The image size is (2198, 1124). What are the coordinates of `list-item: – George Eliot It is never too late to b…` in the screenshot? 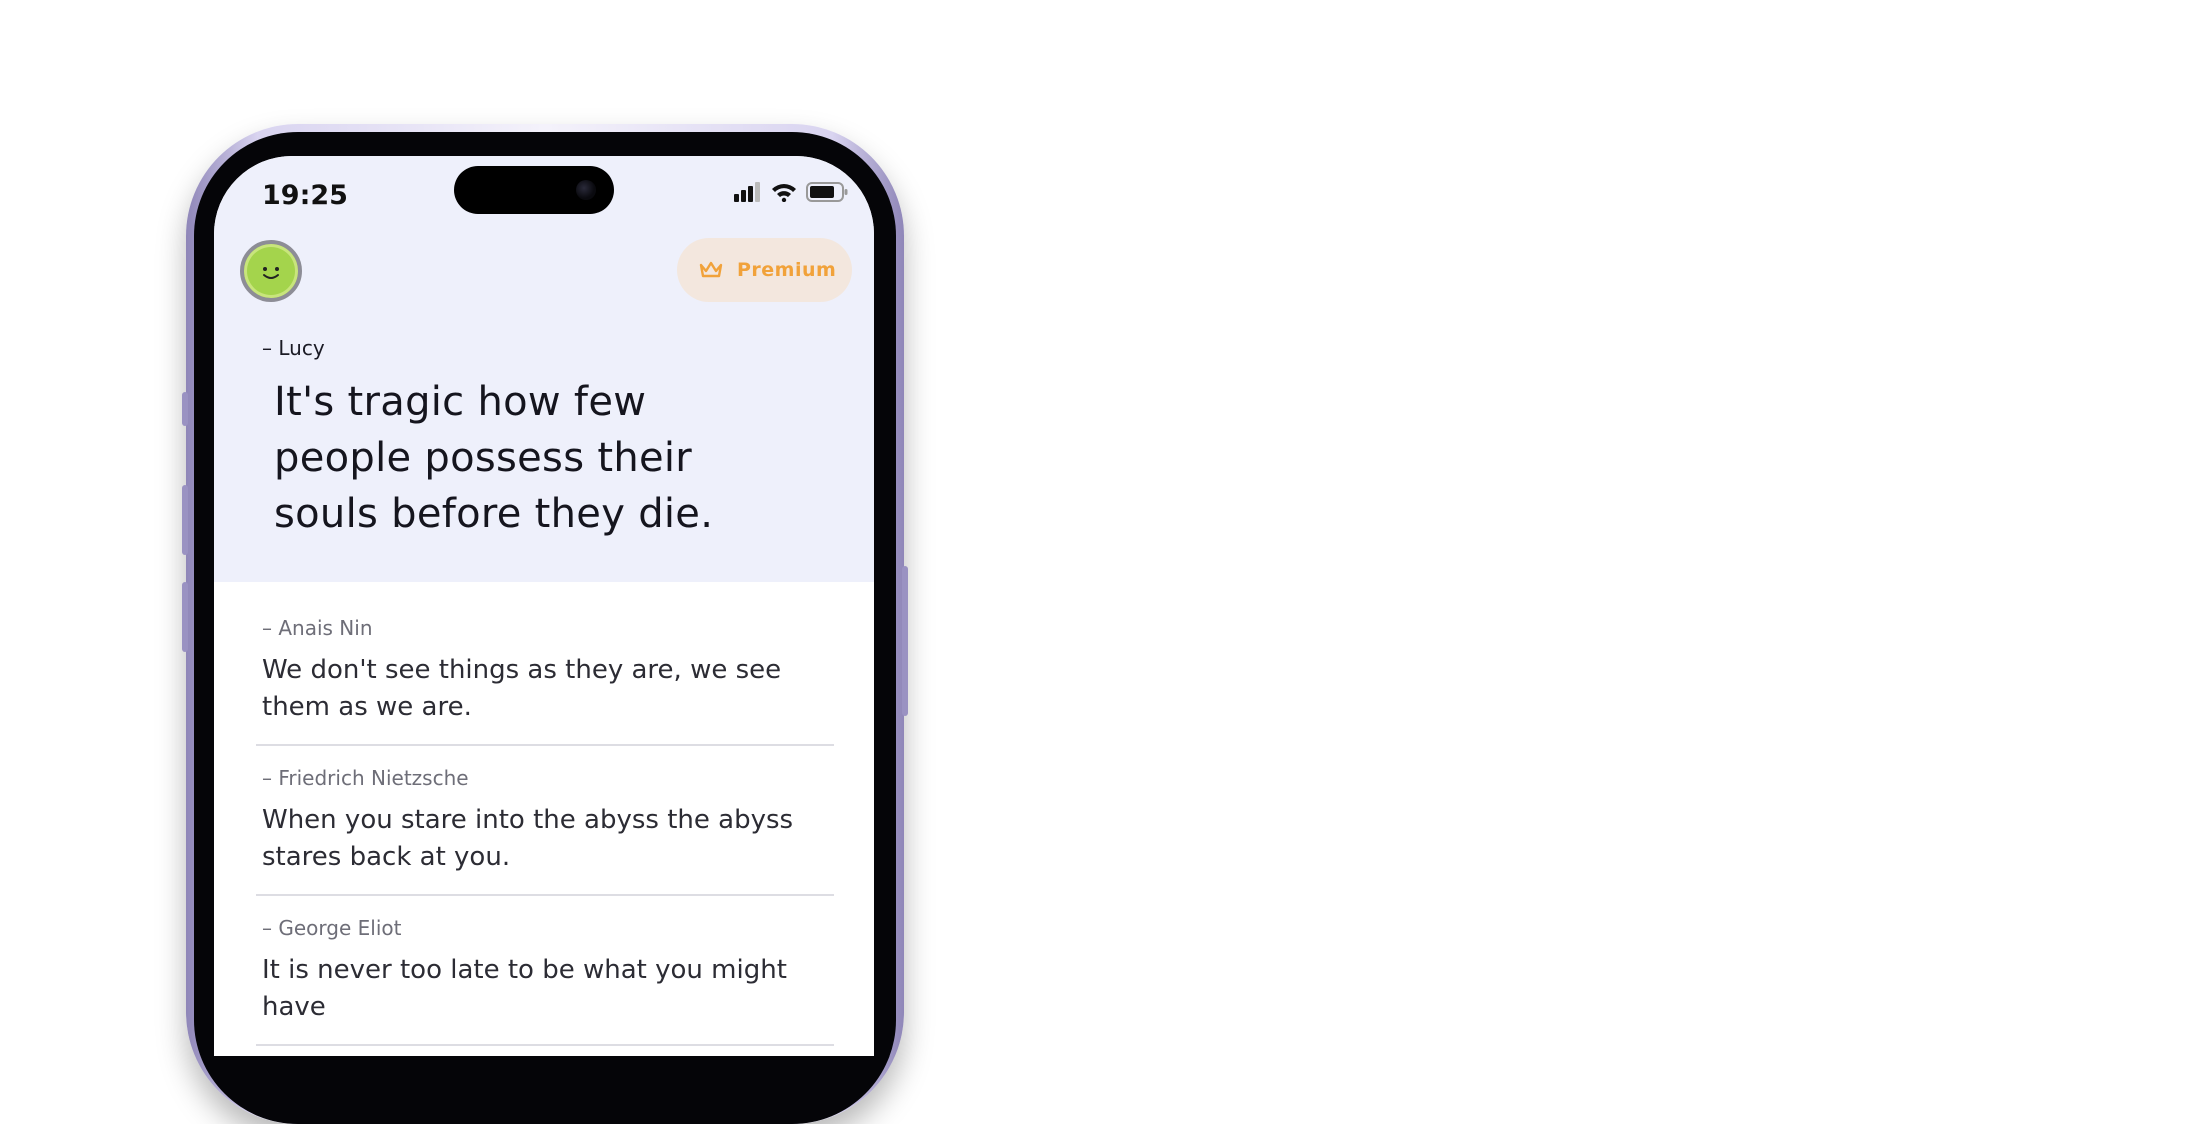 It's located at (545, 978).